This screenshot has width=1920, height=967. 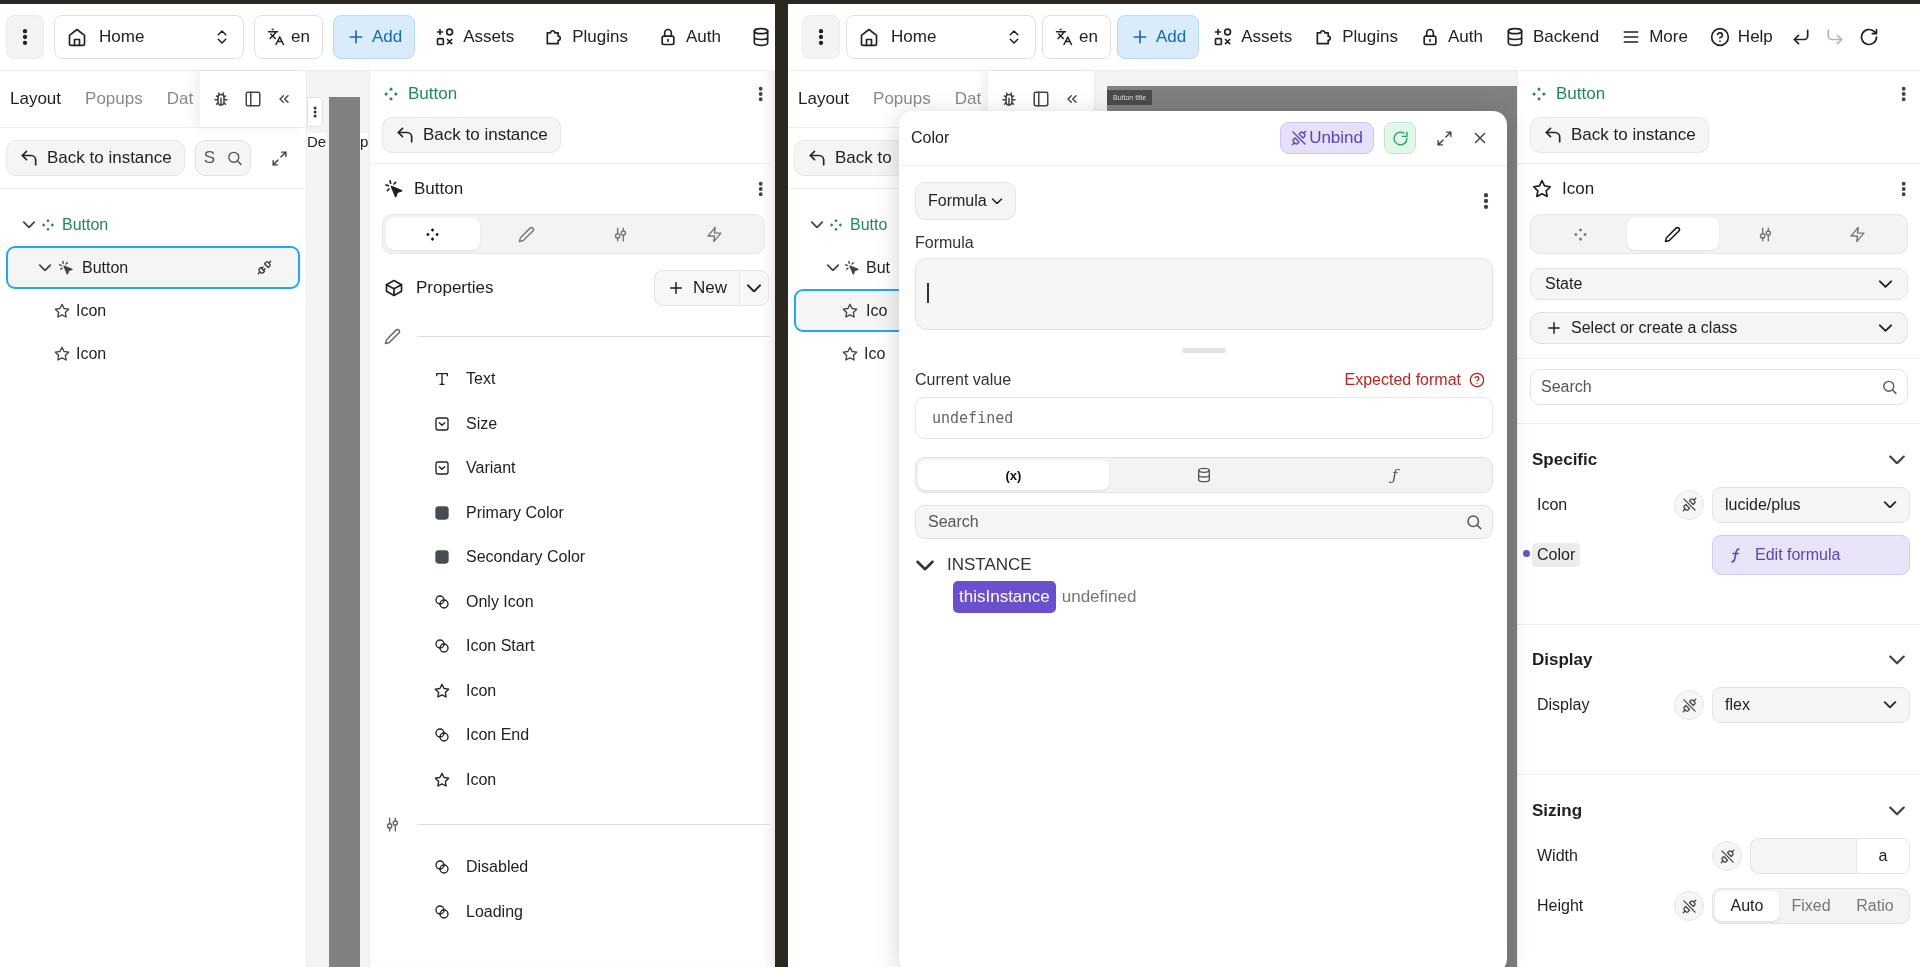 What do you see at coordinates (364, 141) in the screenshot?
I see `frame-label: p` at bounding box center [364, 141].